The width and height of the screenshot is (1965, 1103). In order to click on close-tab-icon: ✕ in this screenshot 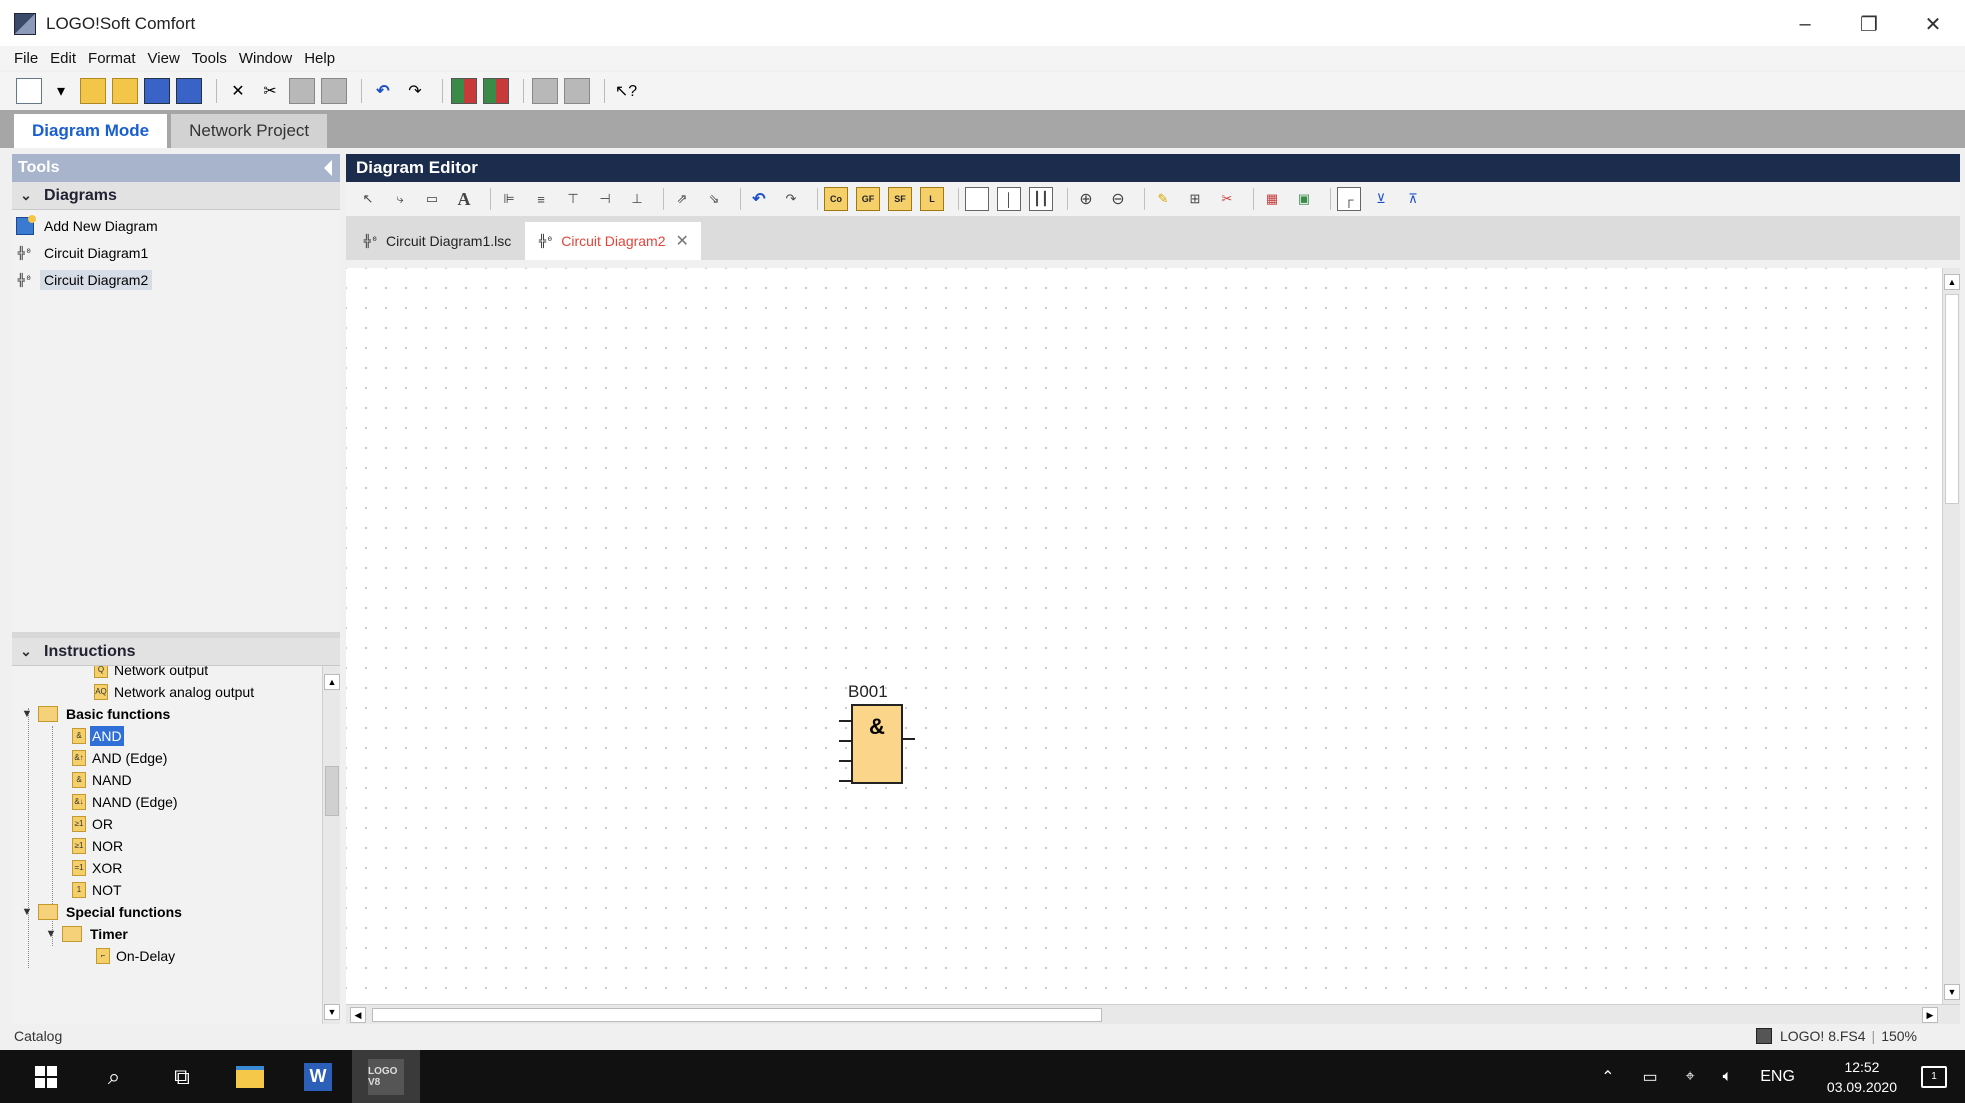, I will do `click(682, 241)`.